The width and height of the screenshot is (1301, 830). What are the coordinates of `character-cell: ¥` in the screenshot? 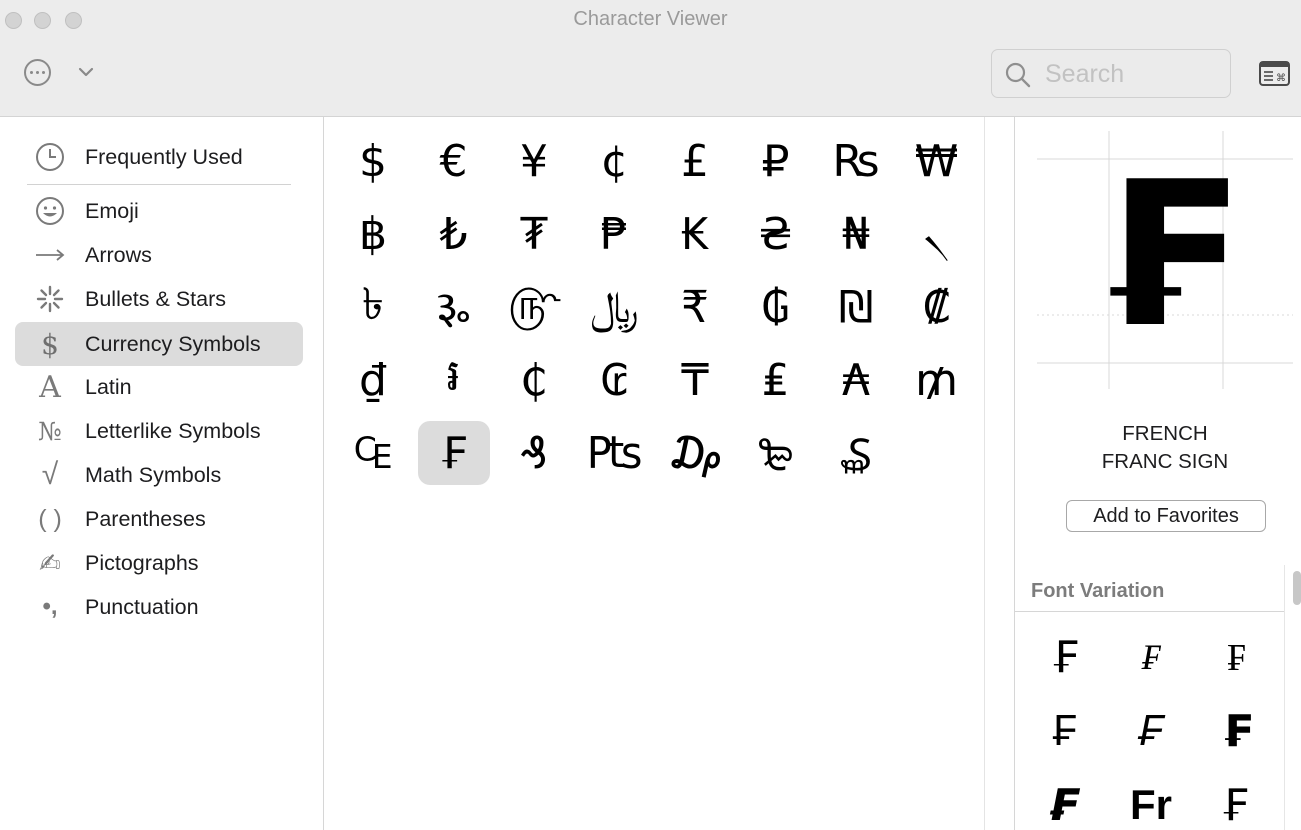 It's located at (534, 161).